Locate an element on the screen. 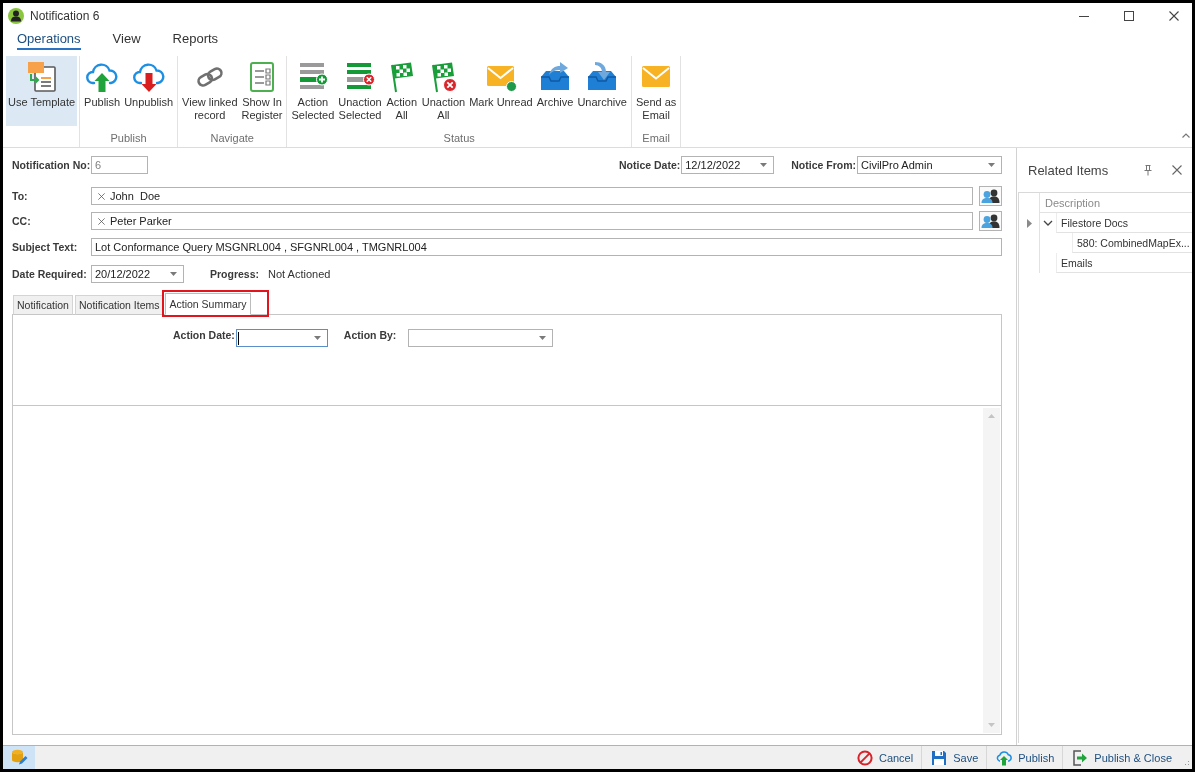  window-title: Notification 6 is located at coordinates (65, 16).